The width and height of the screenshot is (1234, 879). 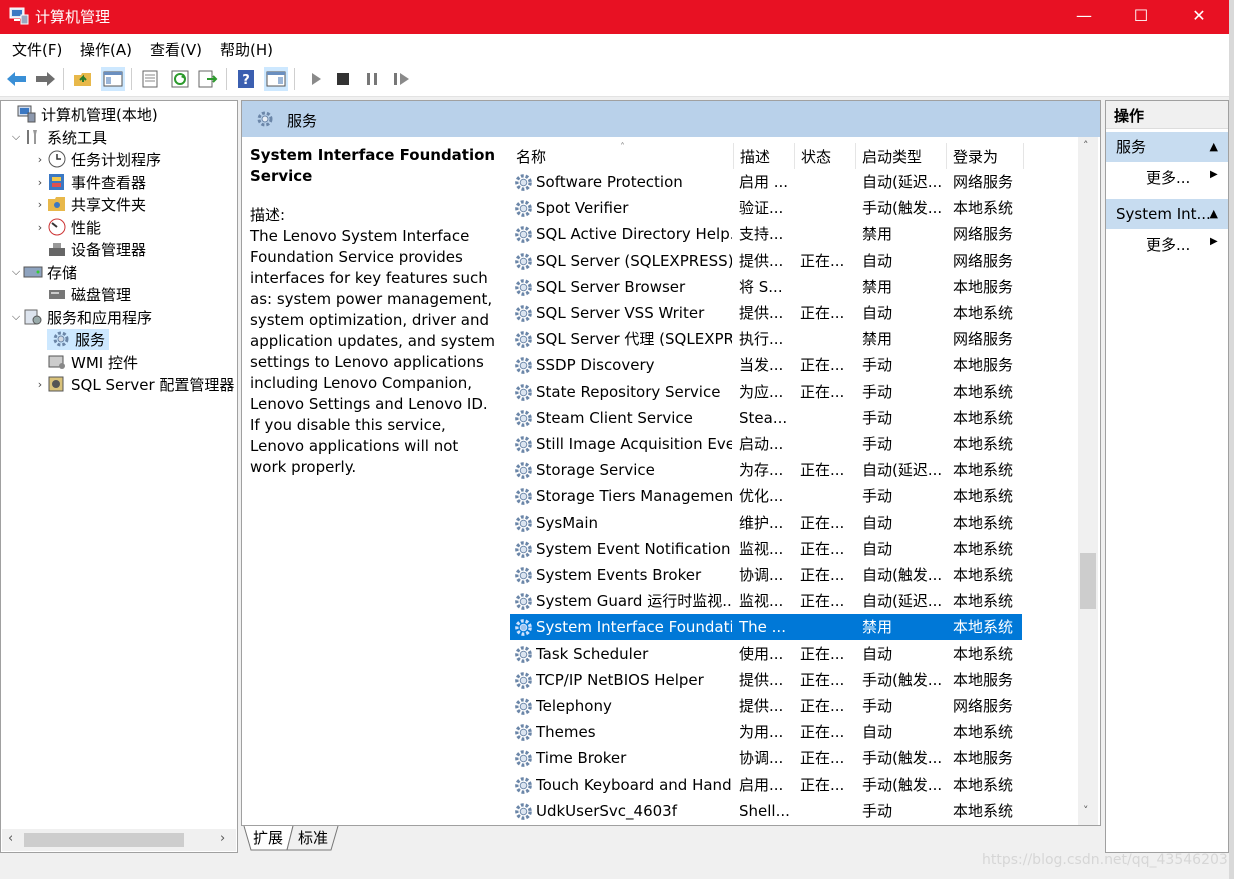 What do you see at coordinates (85, 362) in the screenshot?
I see `tree-wmi-control: WMI 控件` at bounding box center [85, 362].